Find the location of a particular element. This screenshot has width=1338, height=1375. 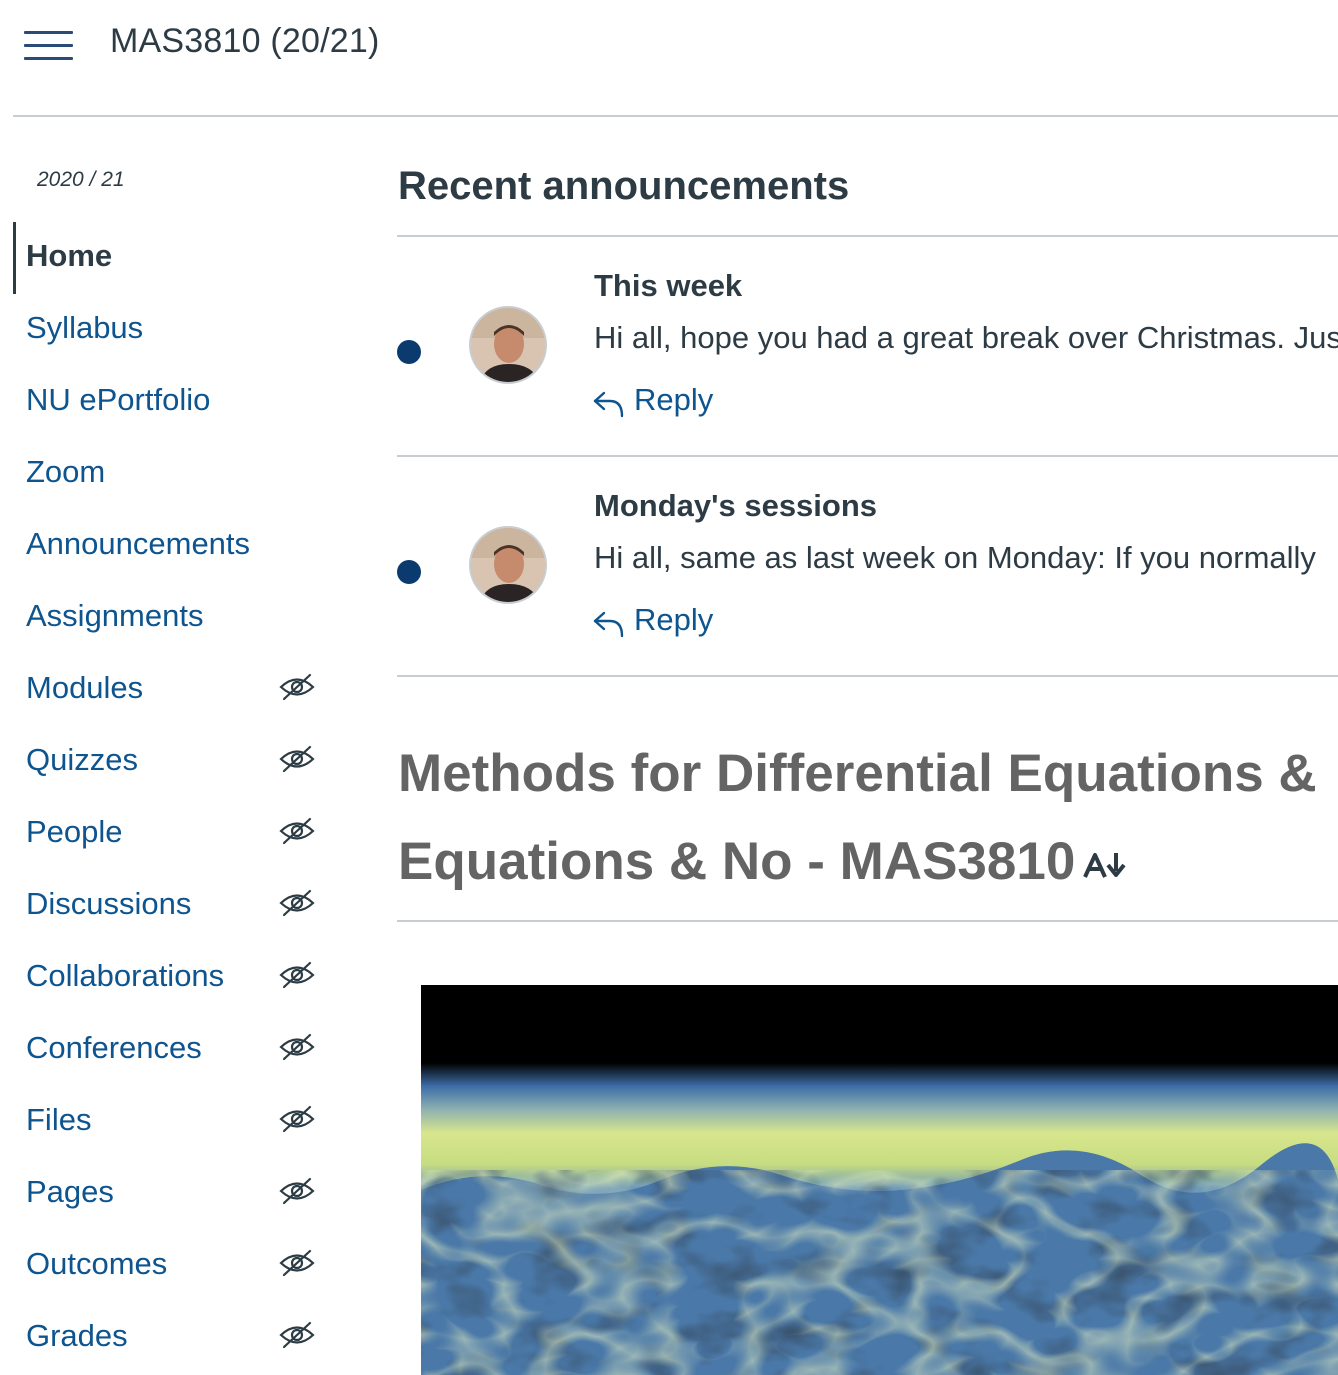

sidebar-item-label: Modules is located at coordinates (84, 688).